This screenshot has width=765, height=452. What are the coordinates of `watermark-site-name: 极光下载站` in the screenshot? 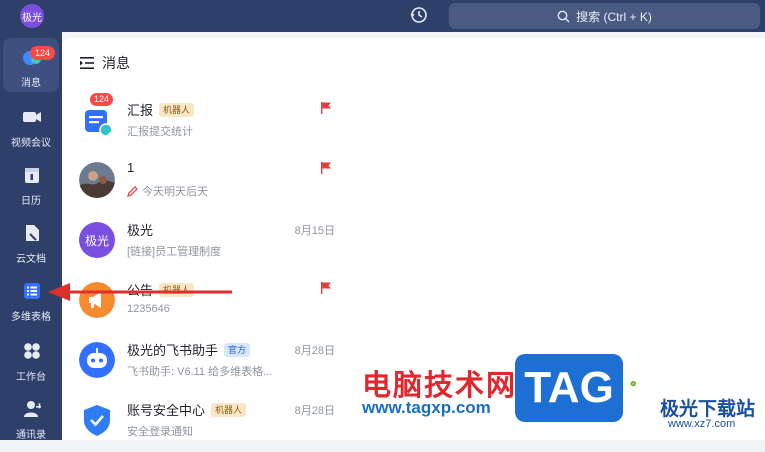 It's located at (708, 409).